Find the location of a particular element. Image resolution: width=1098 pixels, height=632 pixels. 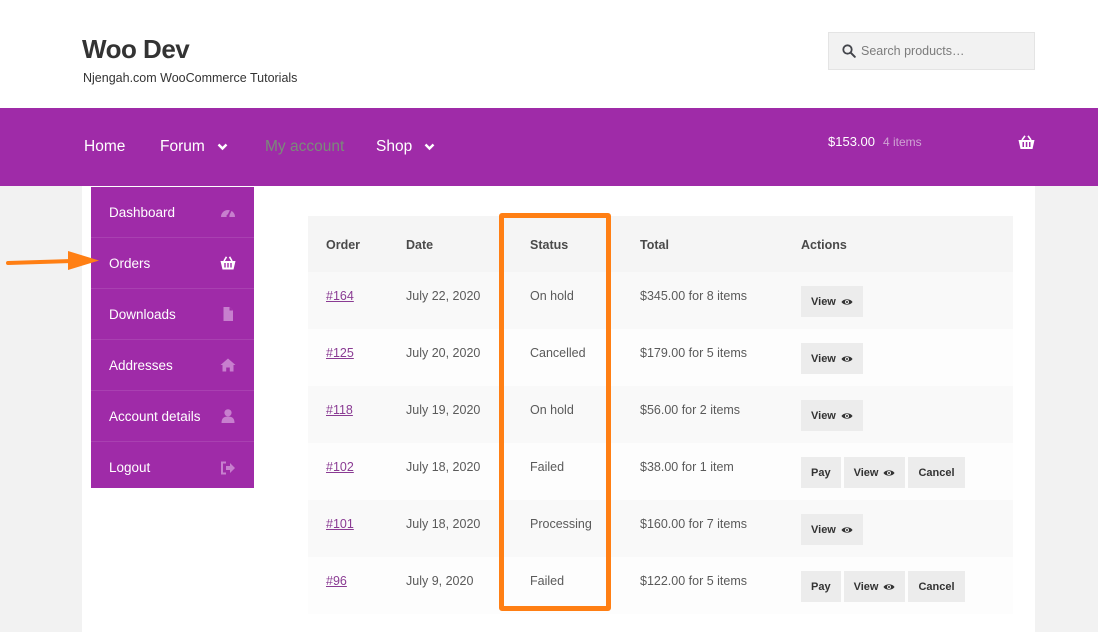

nav-item-forum: Forum is located at coordinates (194, 147).